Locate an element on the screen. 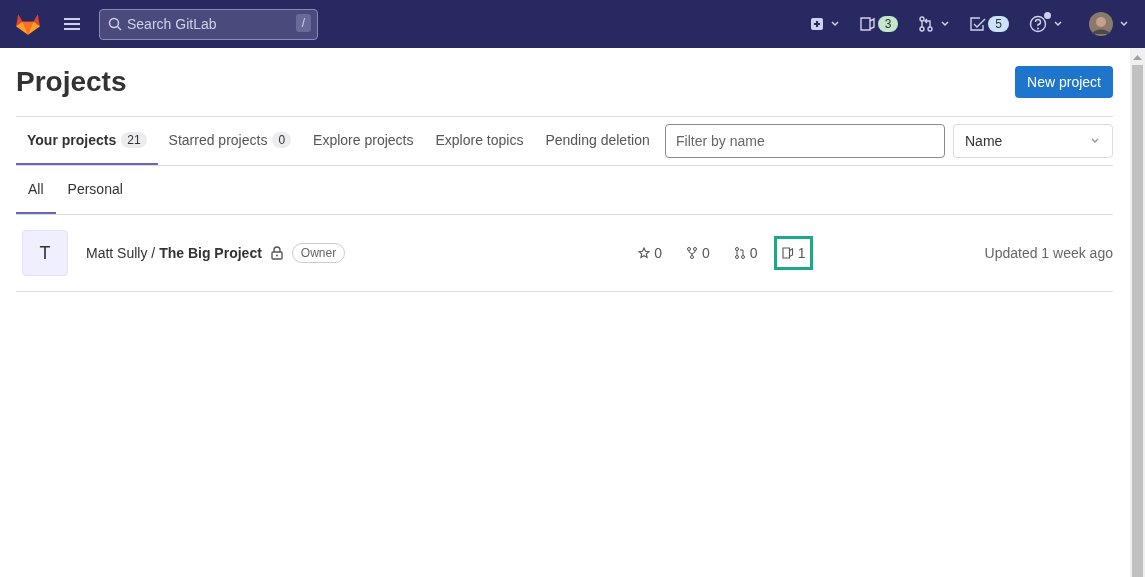 Image resolution: width=1145 pixels, height=577 pixels. create-menu-button is located at coordinates (824, 24).